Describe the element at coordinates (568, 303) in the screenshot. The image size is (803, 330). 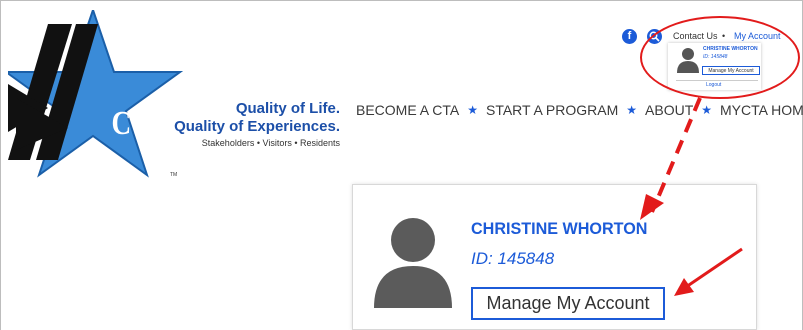
I see `manage-account-button: Manage My Account` at that location.